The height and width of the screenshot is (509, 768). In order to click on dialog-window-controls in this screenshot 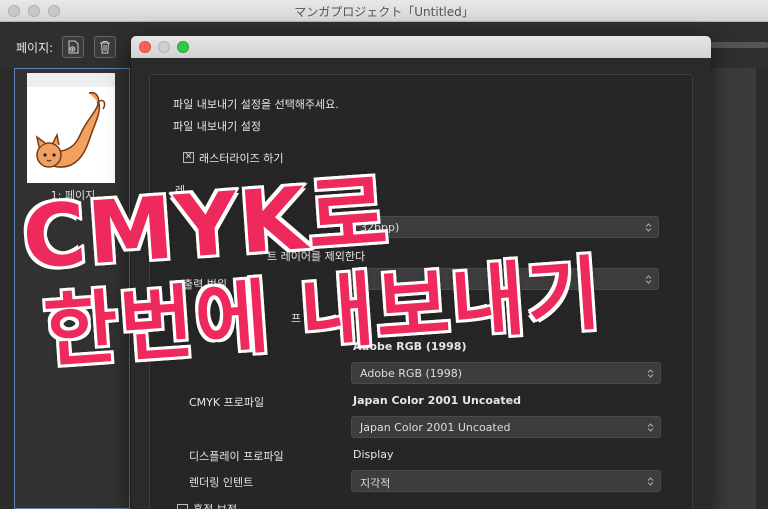, I will do `click(164, 47)`.